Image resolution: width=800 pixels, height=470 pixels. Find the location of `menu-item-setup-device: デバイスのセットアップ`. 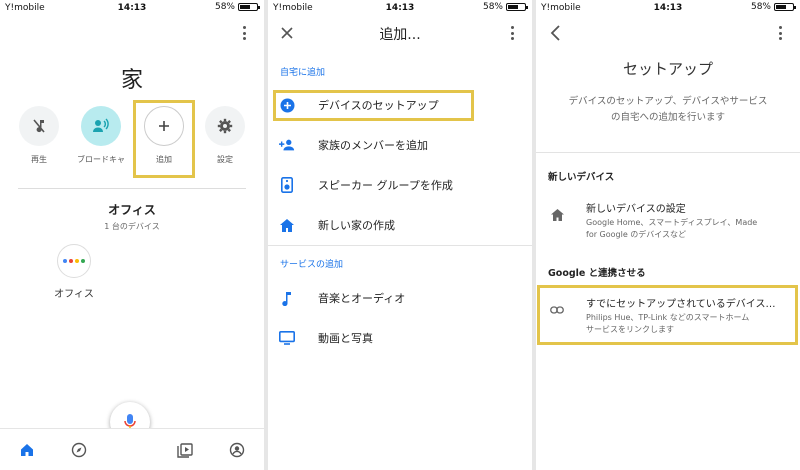

menu-item-setup-device: デバイスのセットアップ is located at coordinates (400, 105).